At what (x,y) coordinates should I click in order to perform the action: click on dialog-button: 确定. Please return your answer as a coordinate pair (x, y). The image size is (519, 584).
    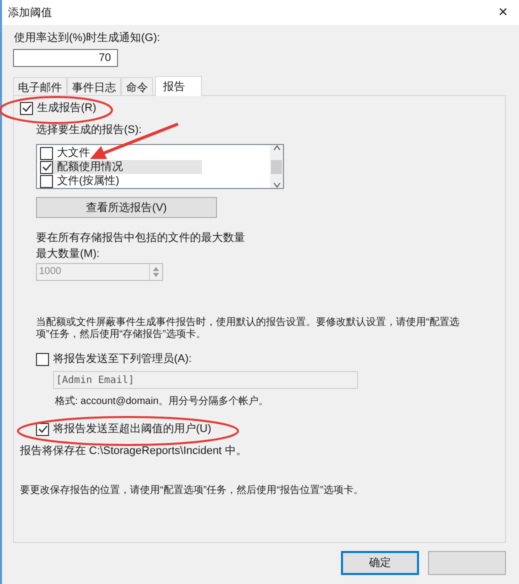
    Looking at the image, I should click on (380, 563).